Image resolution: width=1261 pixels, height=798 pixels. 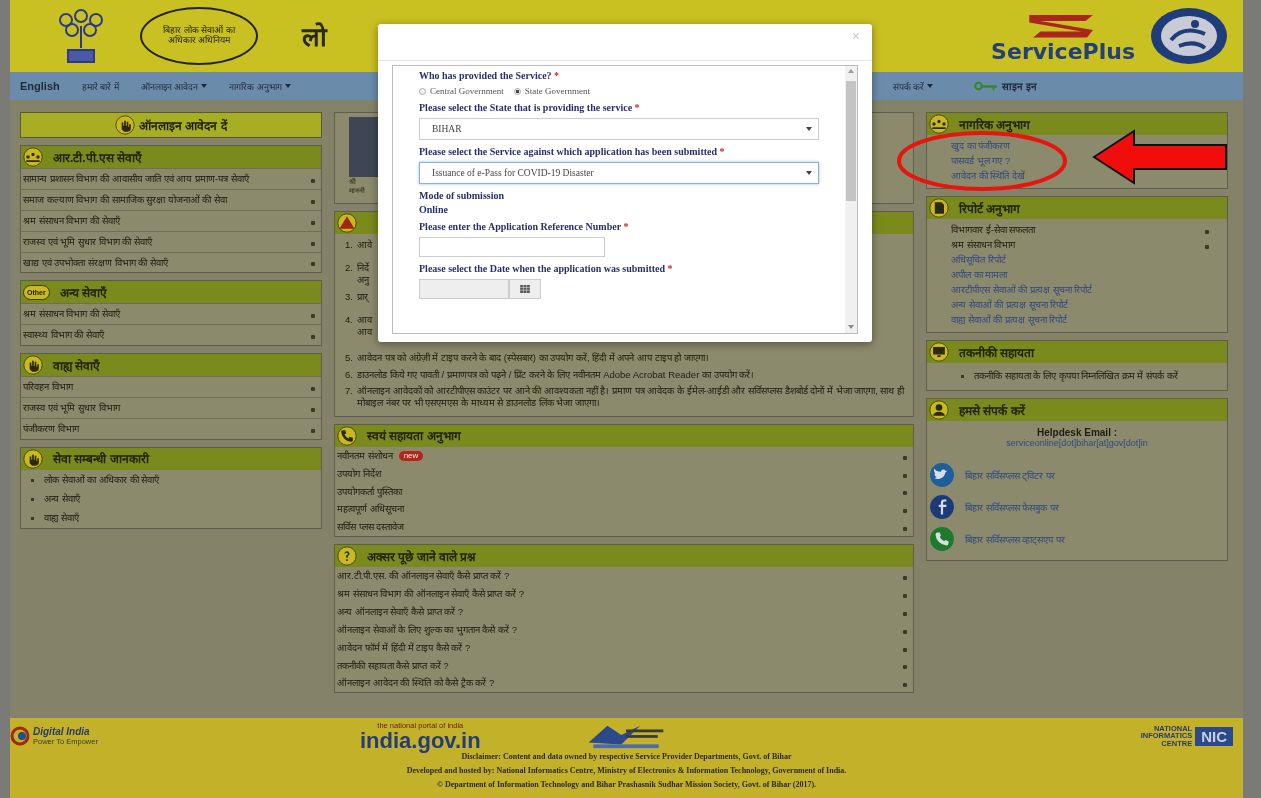 I want to click on panel-link: पासवर्ड भूल गए ?, so click(x=981, y=160).